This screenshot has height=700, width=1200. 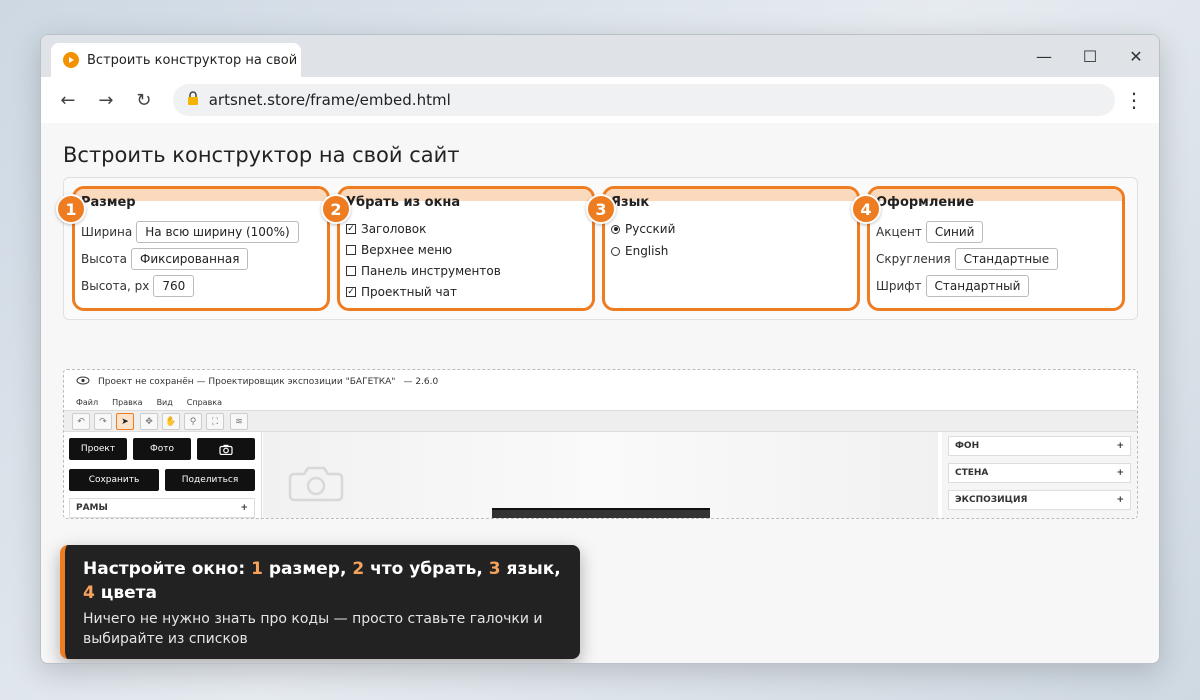 I want to click on accent-row: Акцент Синий, so click(x=930, y=232).